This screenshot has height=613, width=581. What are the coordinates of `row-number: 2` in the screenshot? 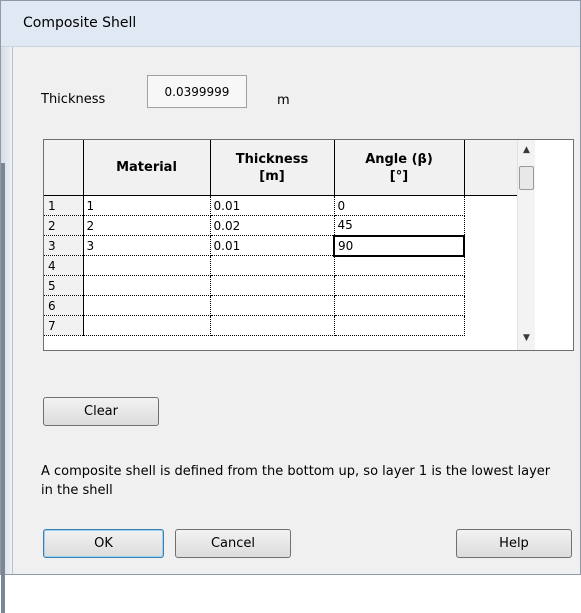 It's located at (64, 225).